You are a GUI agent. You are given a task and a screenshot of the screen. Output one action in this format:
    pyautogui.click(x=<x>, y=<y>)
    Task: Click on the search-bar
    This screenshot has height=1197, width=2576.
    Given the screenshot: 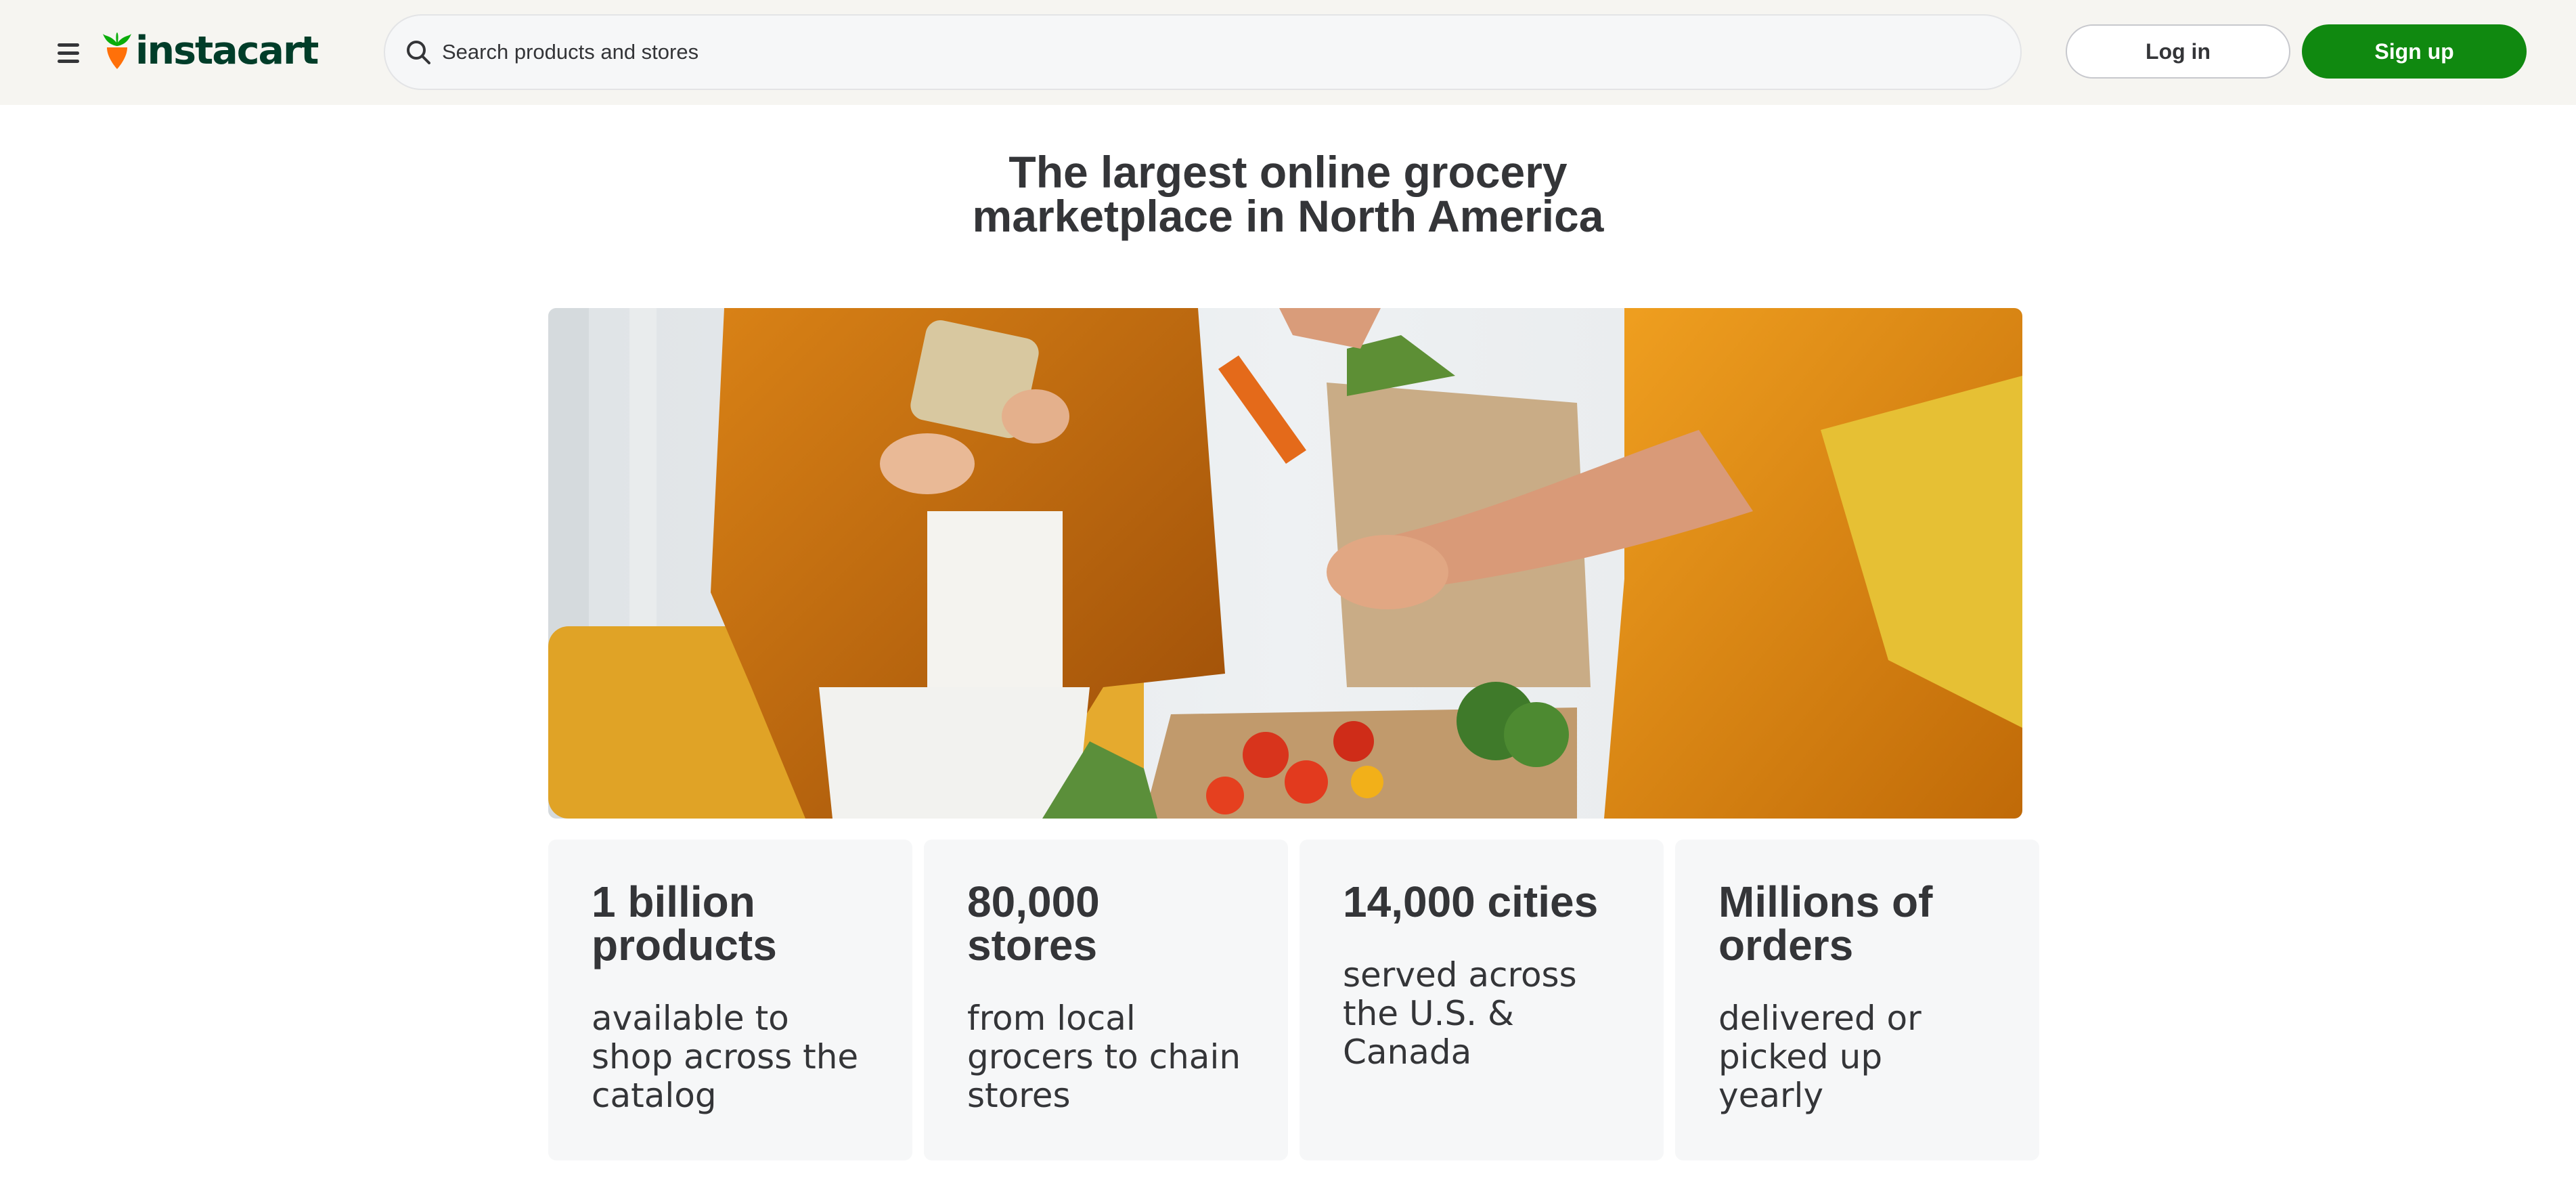 What is the action you would take?
    pyautogui.click(x=1203, y=52)
    